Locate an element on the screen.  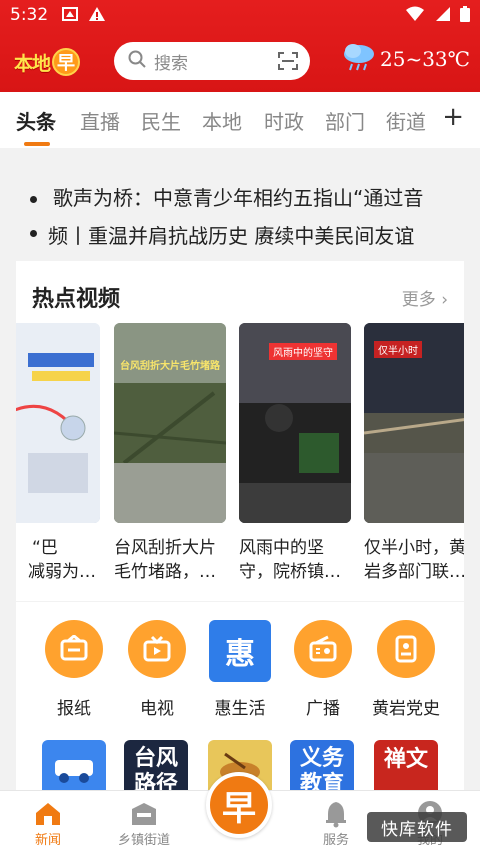
more-link: 更多 › is located at coordinates (425, 297).